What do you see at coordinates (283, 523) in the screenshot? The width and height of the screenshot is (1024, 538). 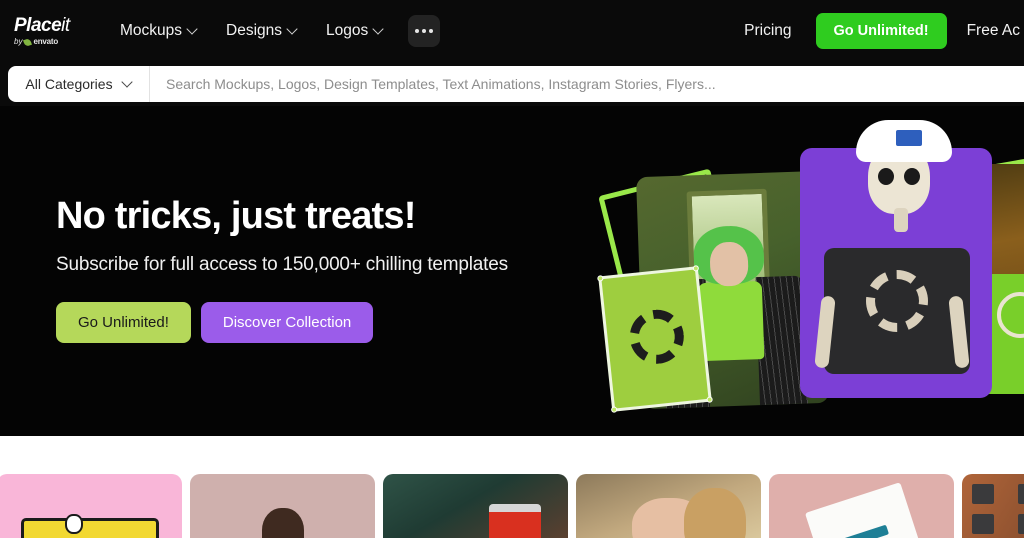 I see `portrait-graphic` at bounding box center [283, 523].